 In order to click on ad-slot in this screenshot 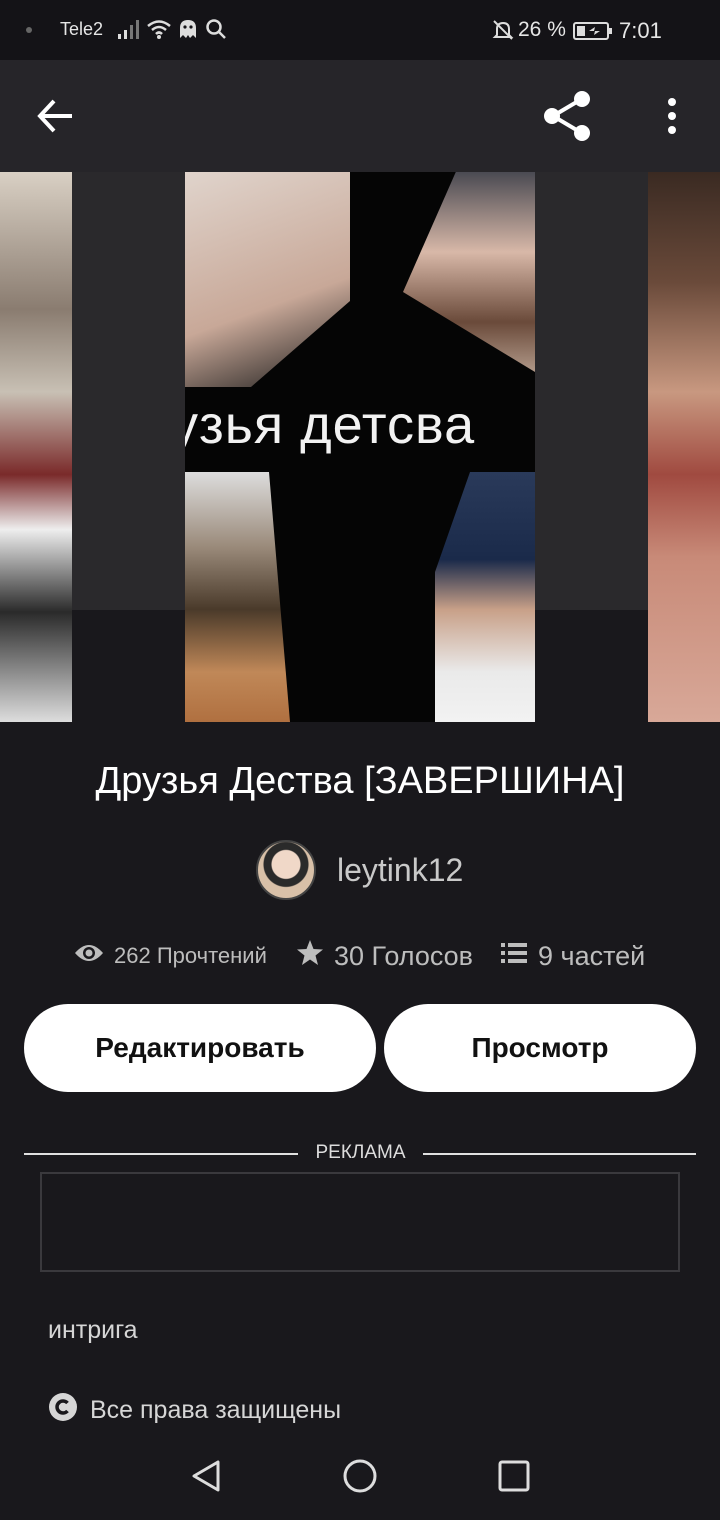, I will do `click(360, 1222)`.